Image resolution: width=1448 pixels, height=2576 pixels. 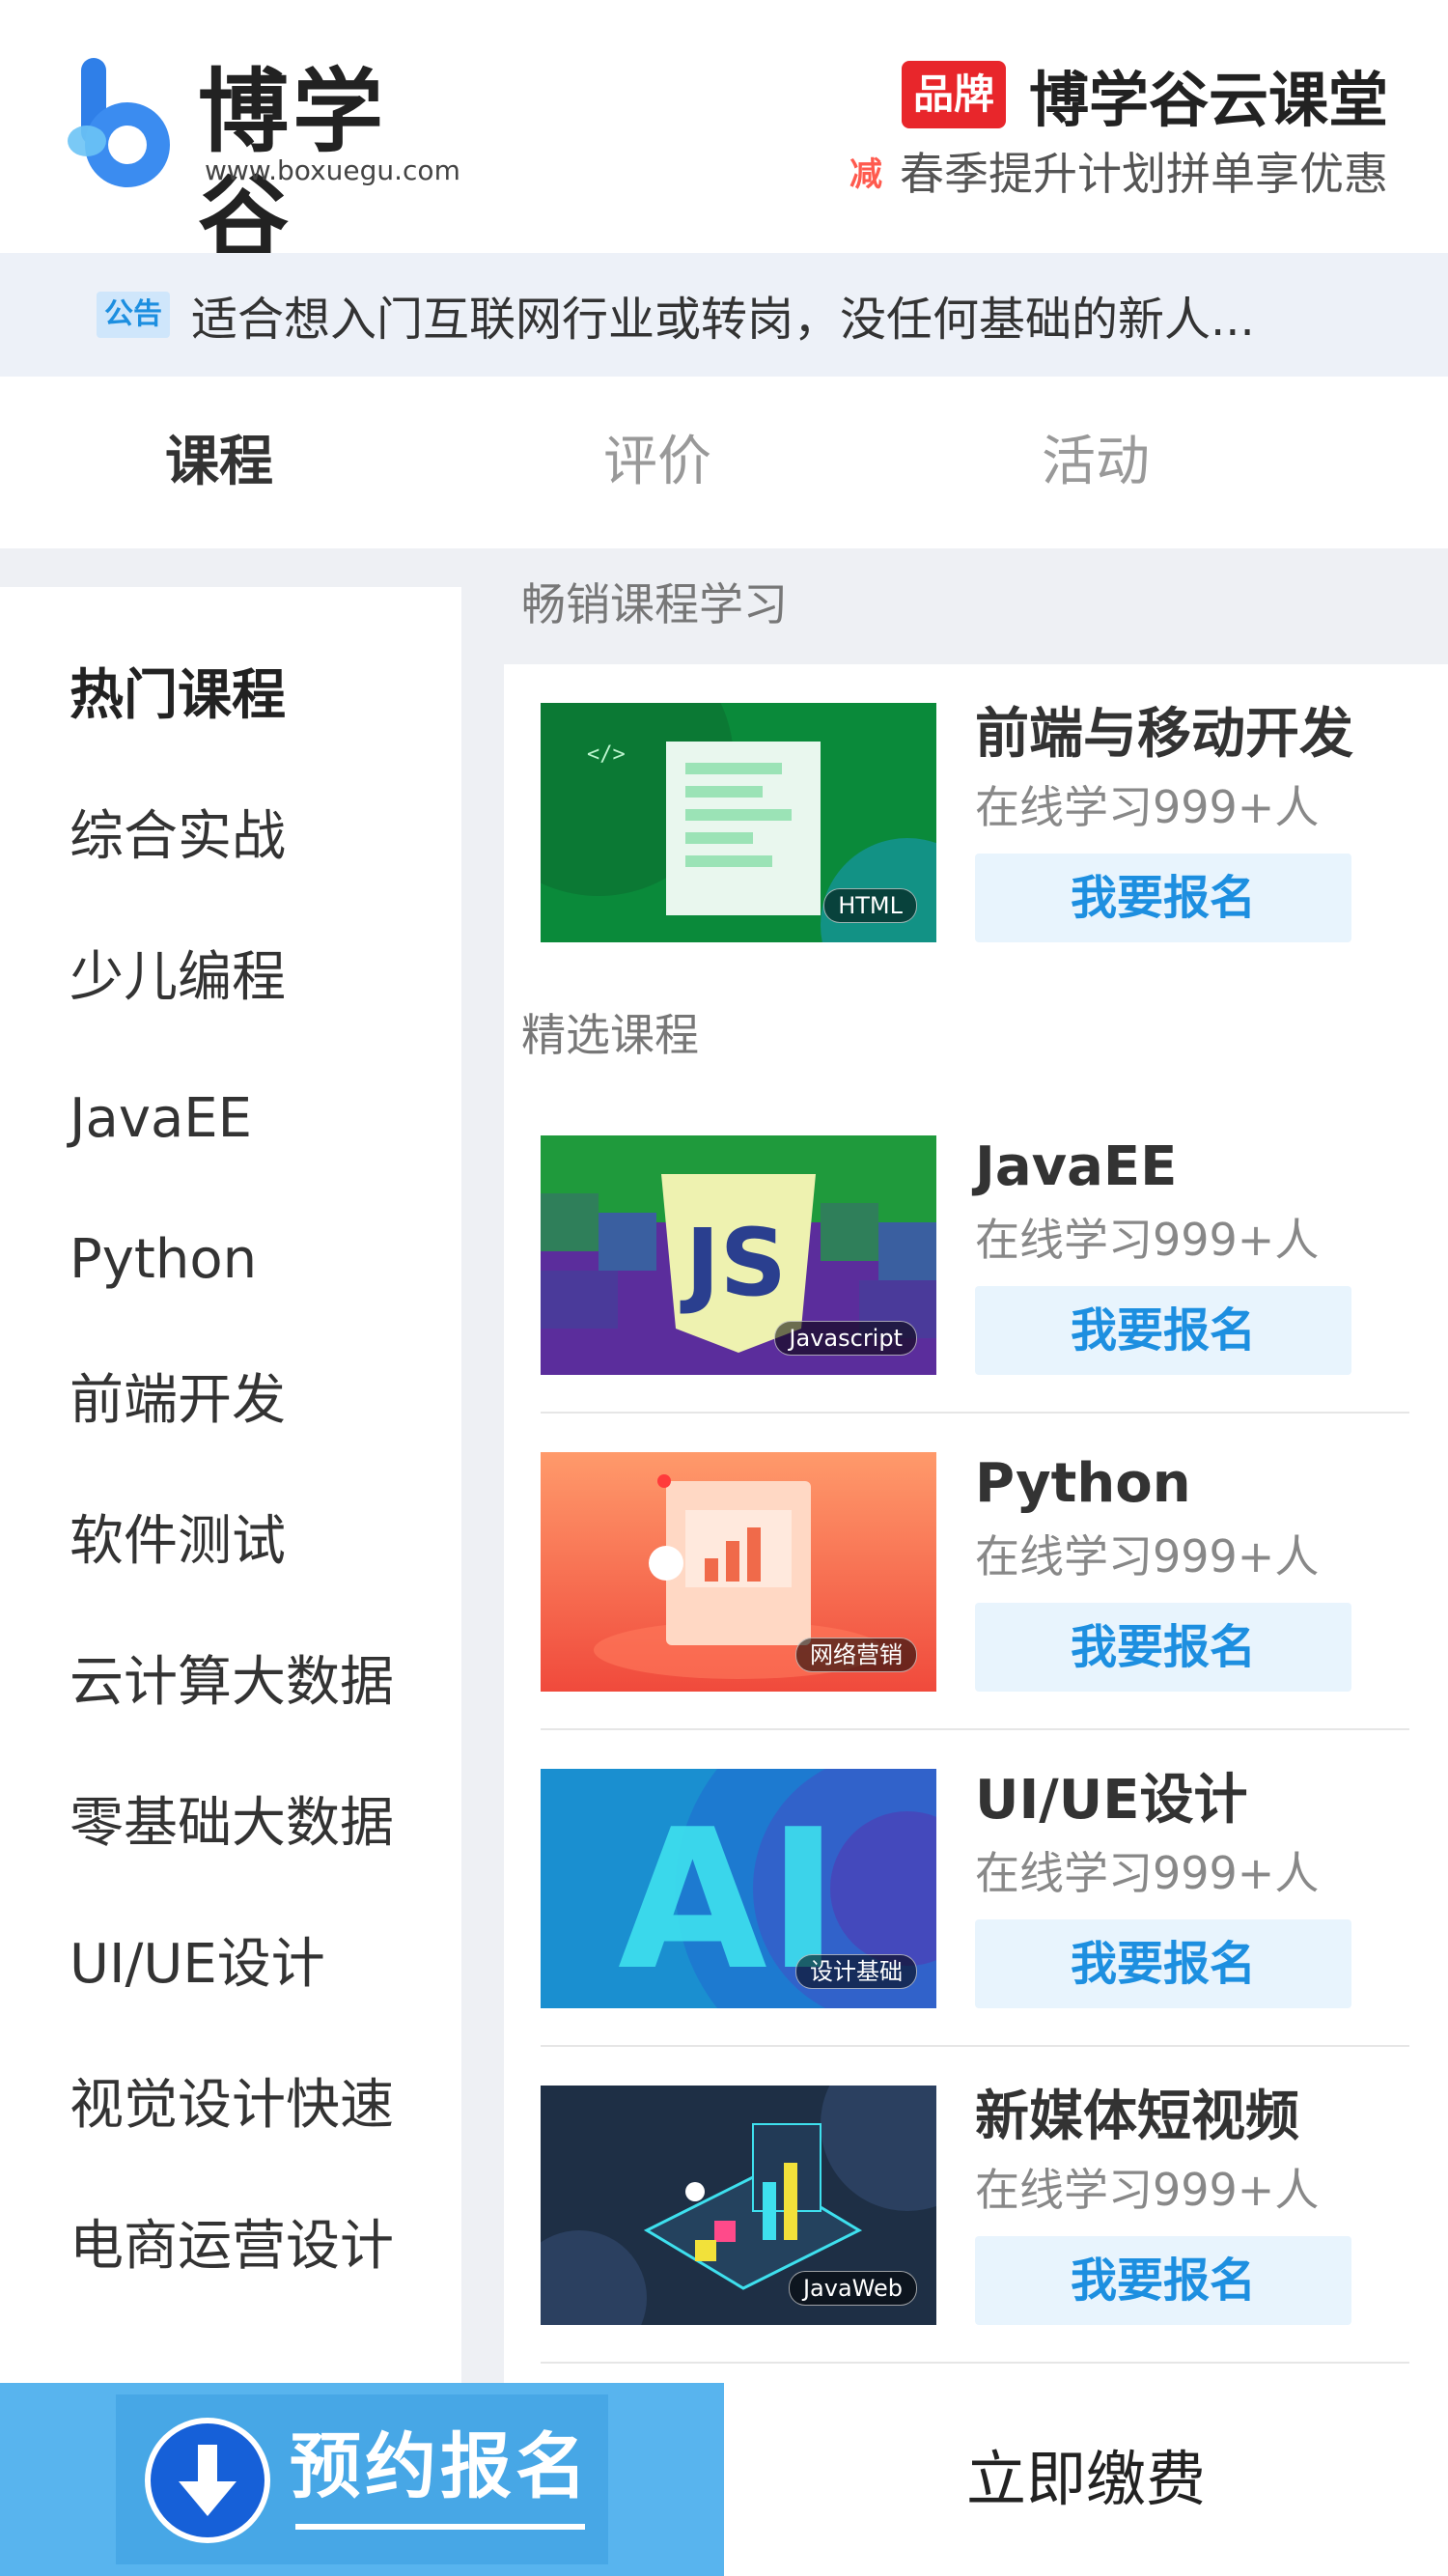 What do you see at coordinates (1208, 100) in the screenshot?
I see `store-title: 博学谷云课堂` at bounding box center [1208, 100].